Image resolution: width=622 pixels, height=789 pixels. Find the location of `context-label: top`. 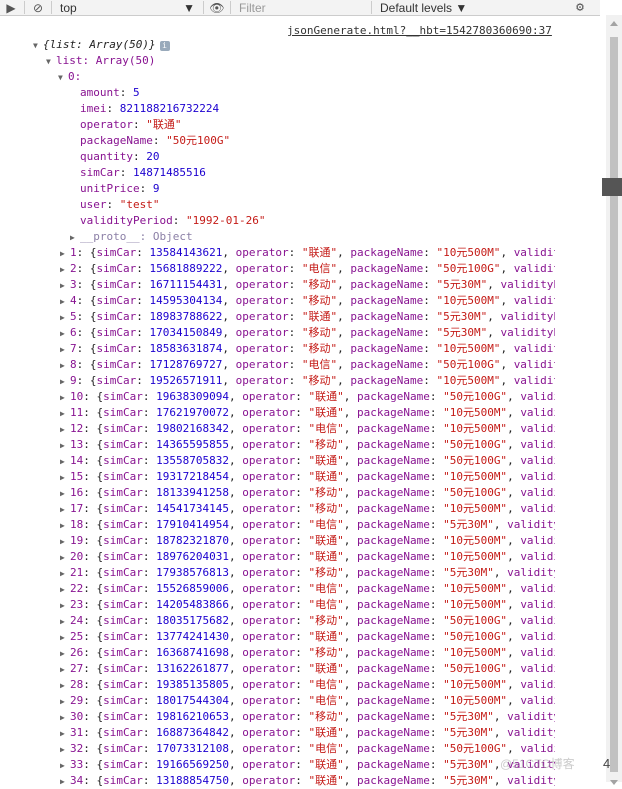

context-label: top is located at coordinates (68, 7).